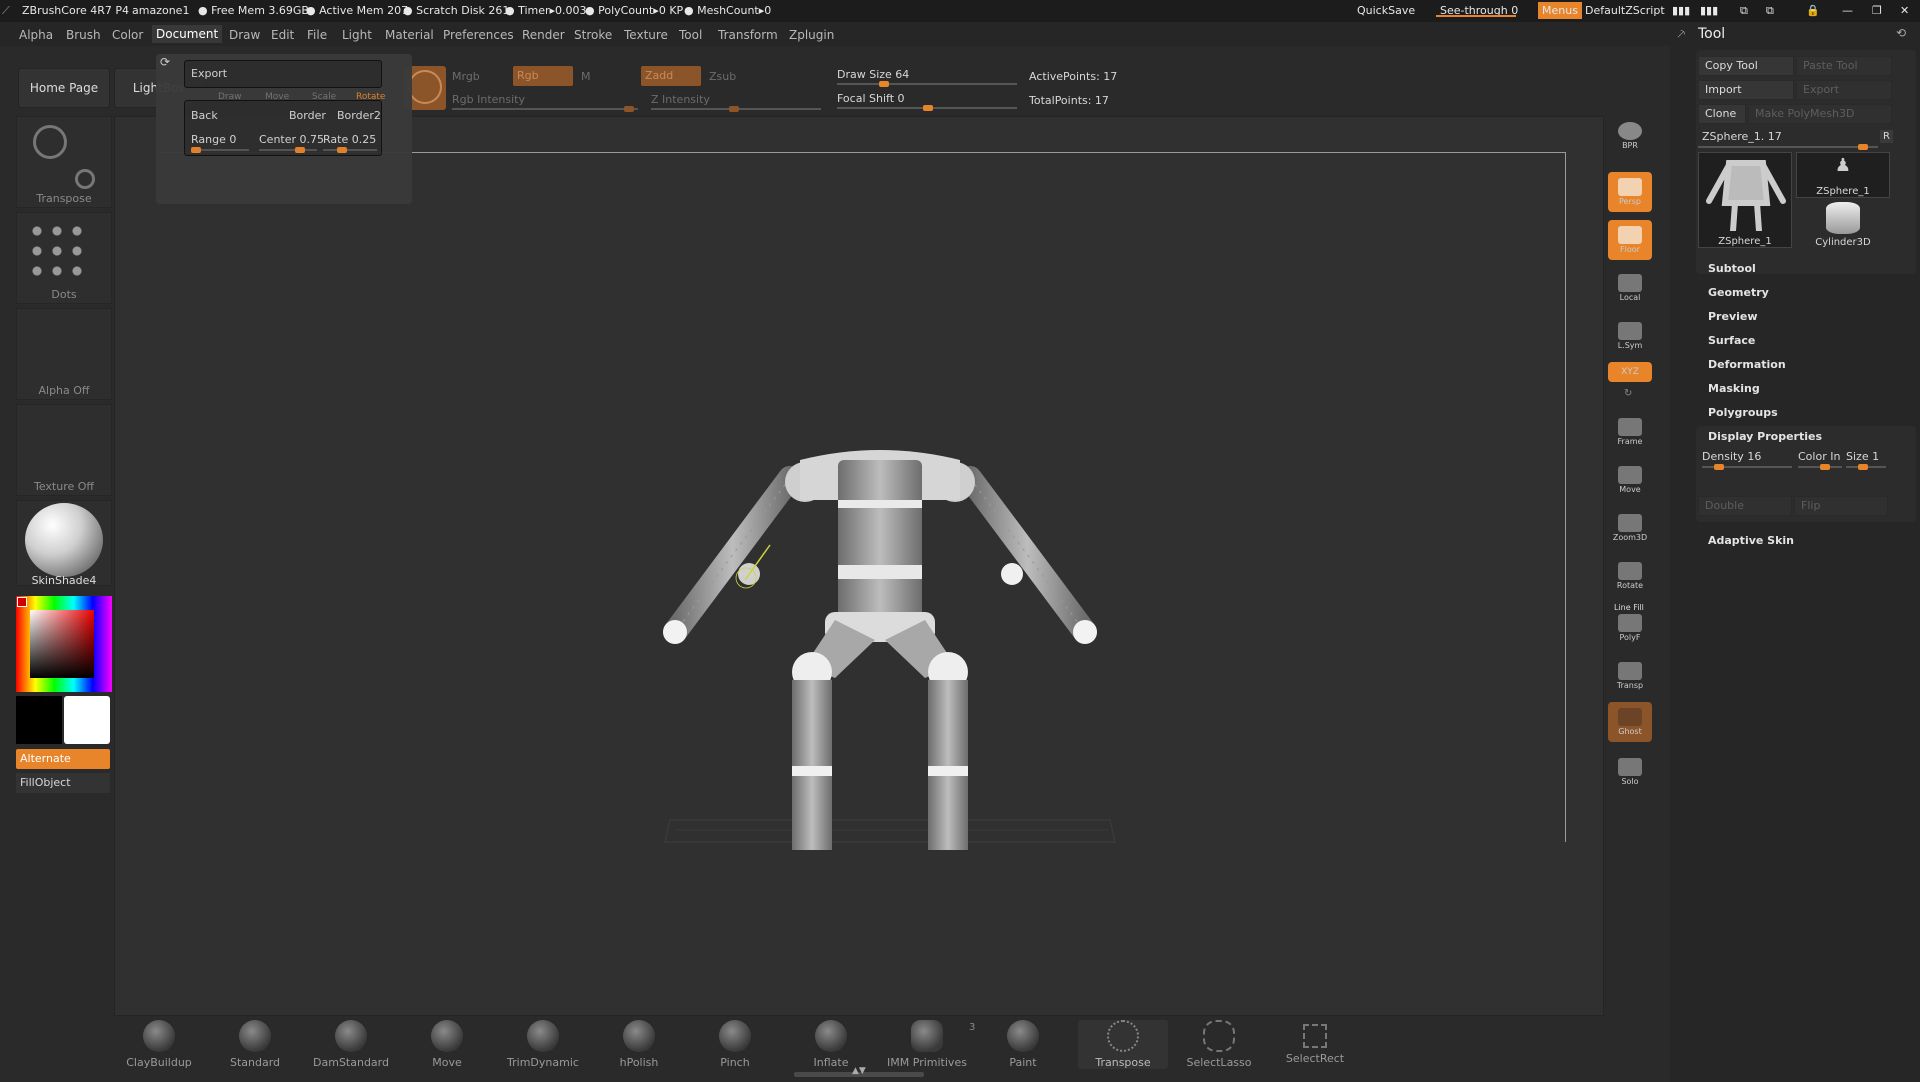 This screenshot has width=1920, height=1082. I want to click on tool-slider, so click(1788, 147).